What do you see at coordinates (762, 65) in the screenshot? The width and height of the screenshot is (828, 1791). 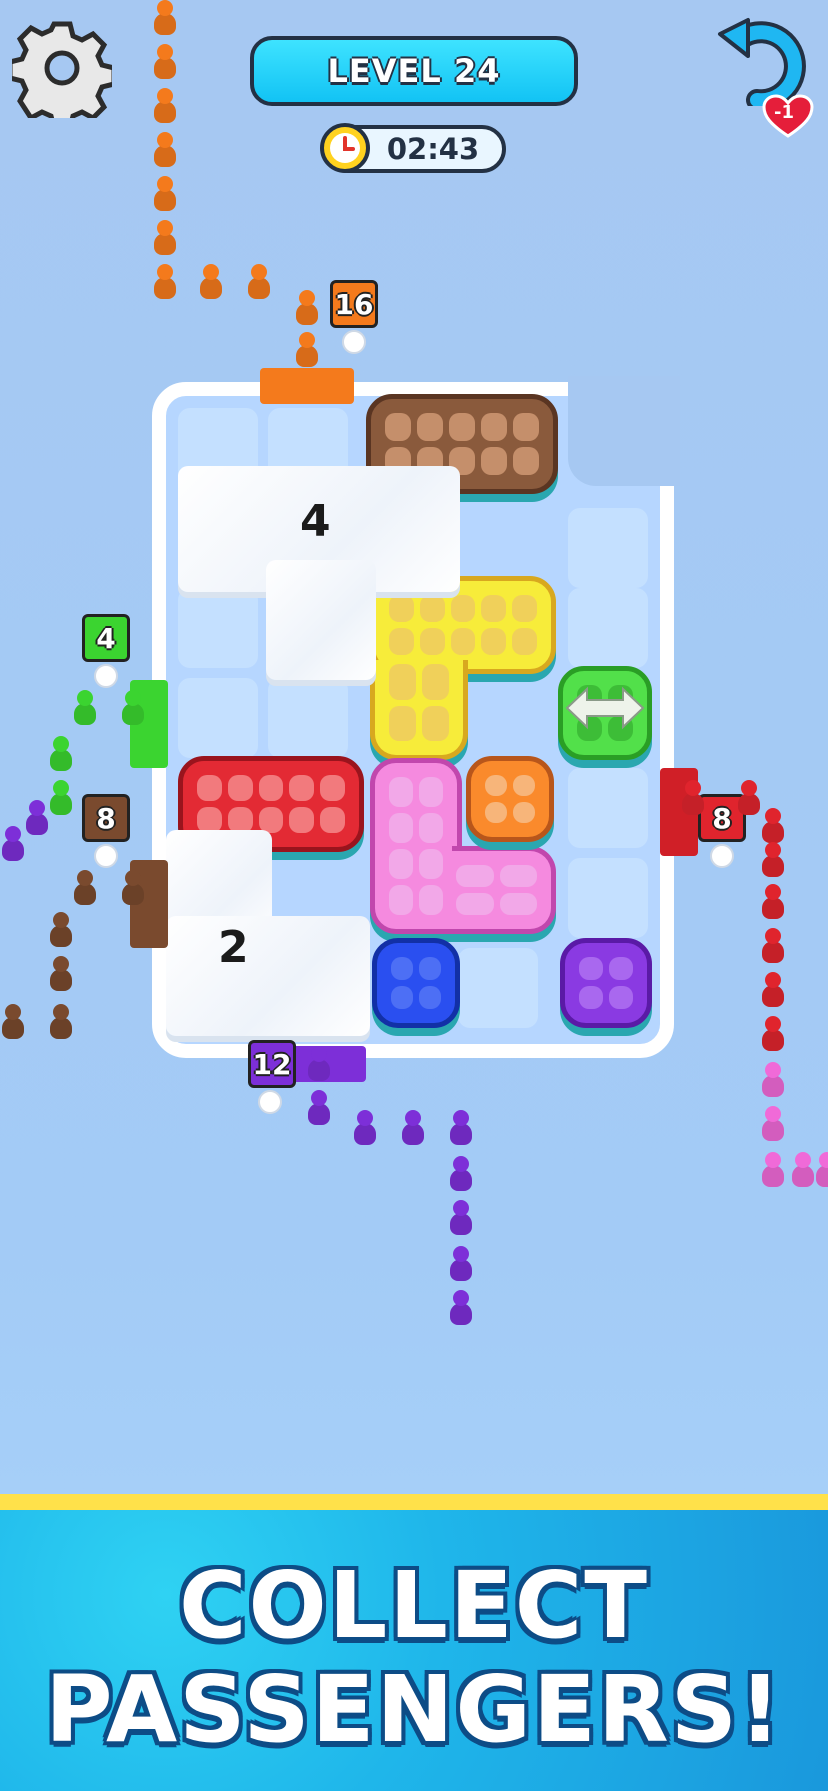 I see `undo-arrow-icon` at bounding box center [762, 65].